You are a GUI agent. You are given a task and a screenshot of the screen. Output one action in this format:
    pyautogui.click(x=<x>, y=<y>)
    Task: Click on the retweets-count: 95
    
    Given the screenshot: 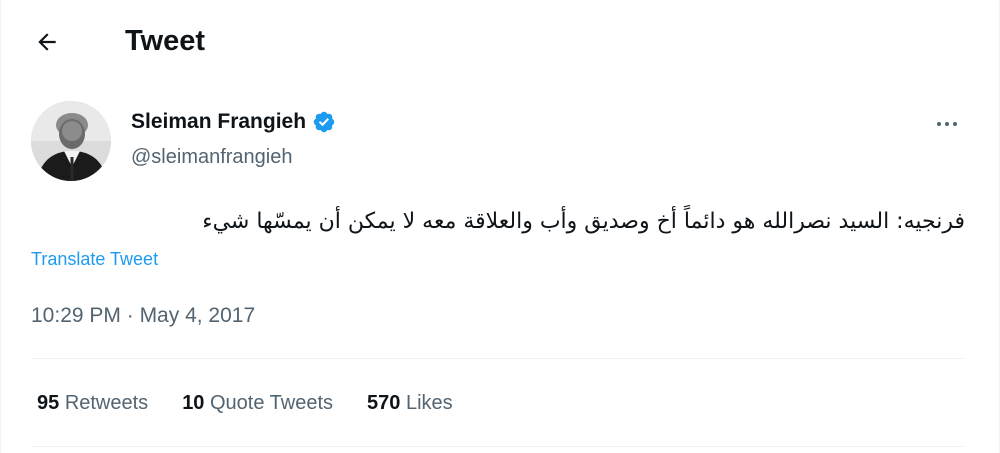 What is the action you would take?
    pyautogui.click(x=48, y=403)
    